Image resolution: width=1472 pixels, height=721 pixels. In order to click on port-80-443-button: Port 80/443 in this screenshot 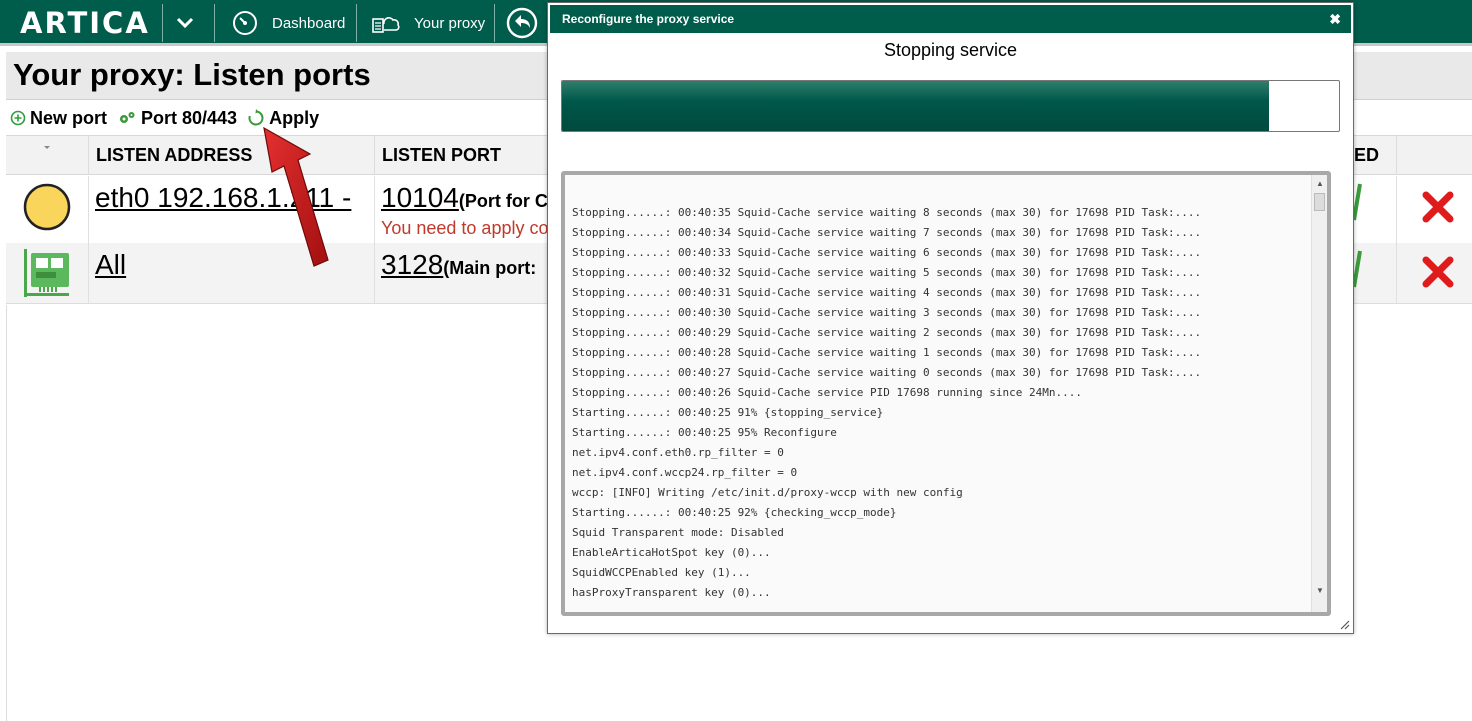, I will do `click(177, 118)`.